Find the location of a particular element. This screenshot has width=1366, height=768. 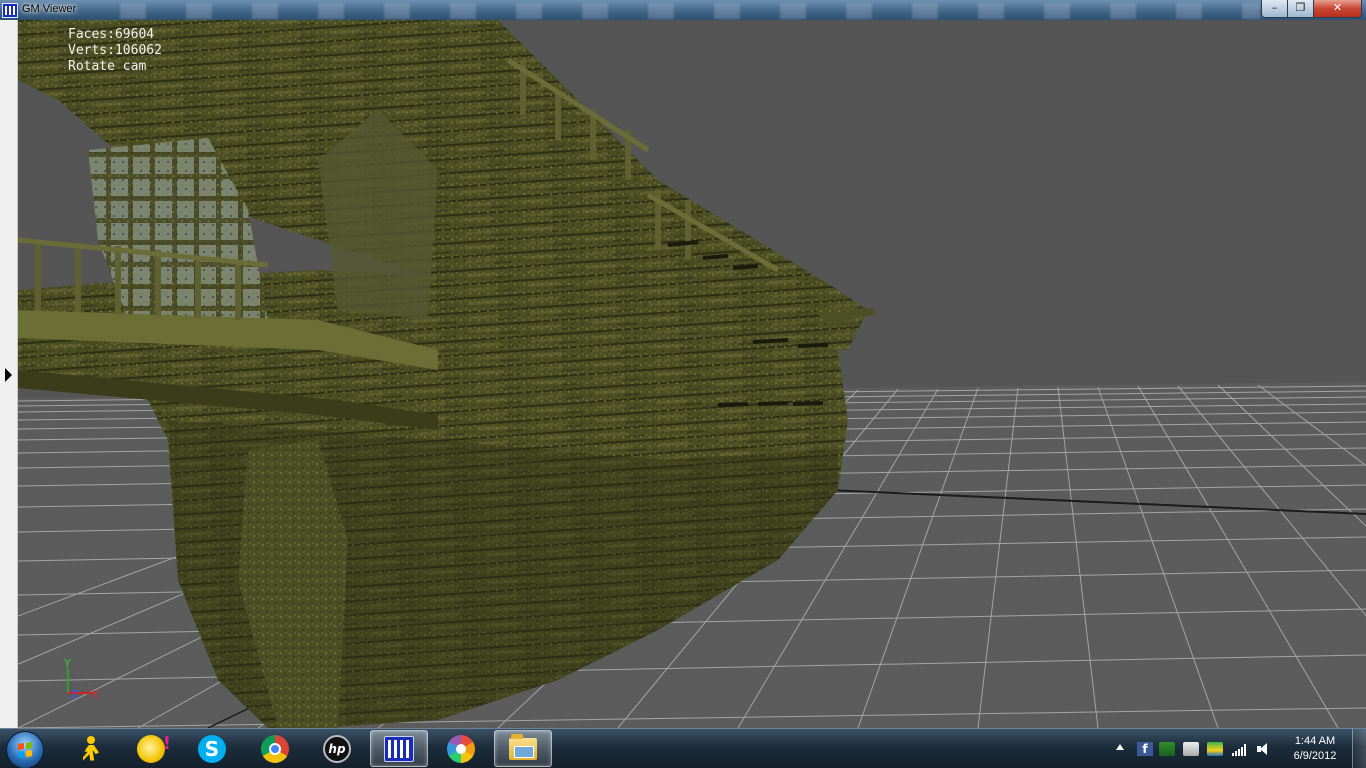

camera-mode: Rotate cam is located at coordinates (107, 66).